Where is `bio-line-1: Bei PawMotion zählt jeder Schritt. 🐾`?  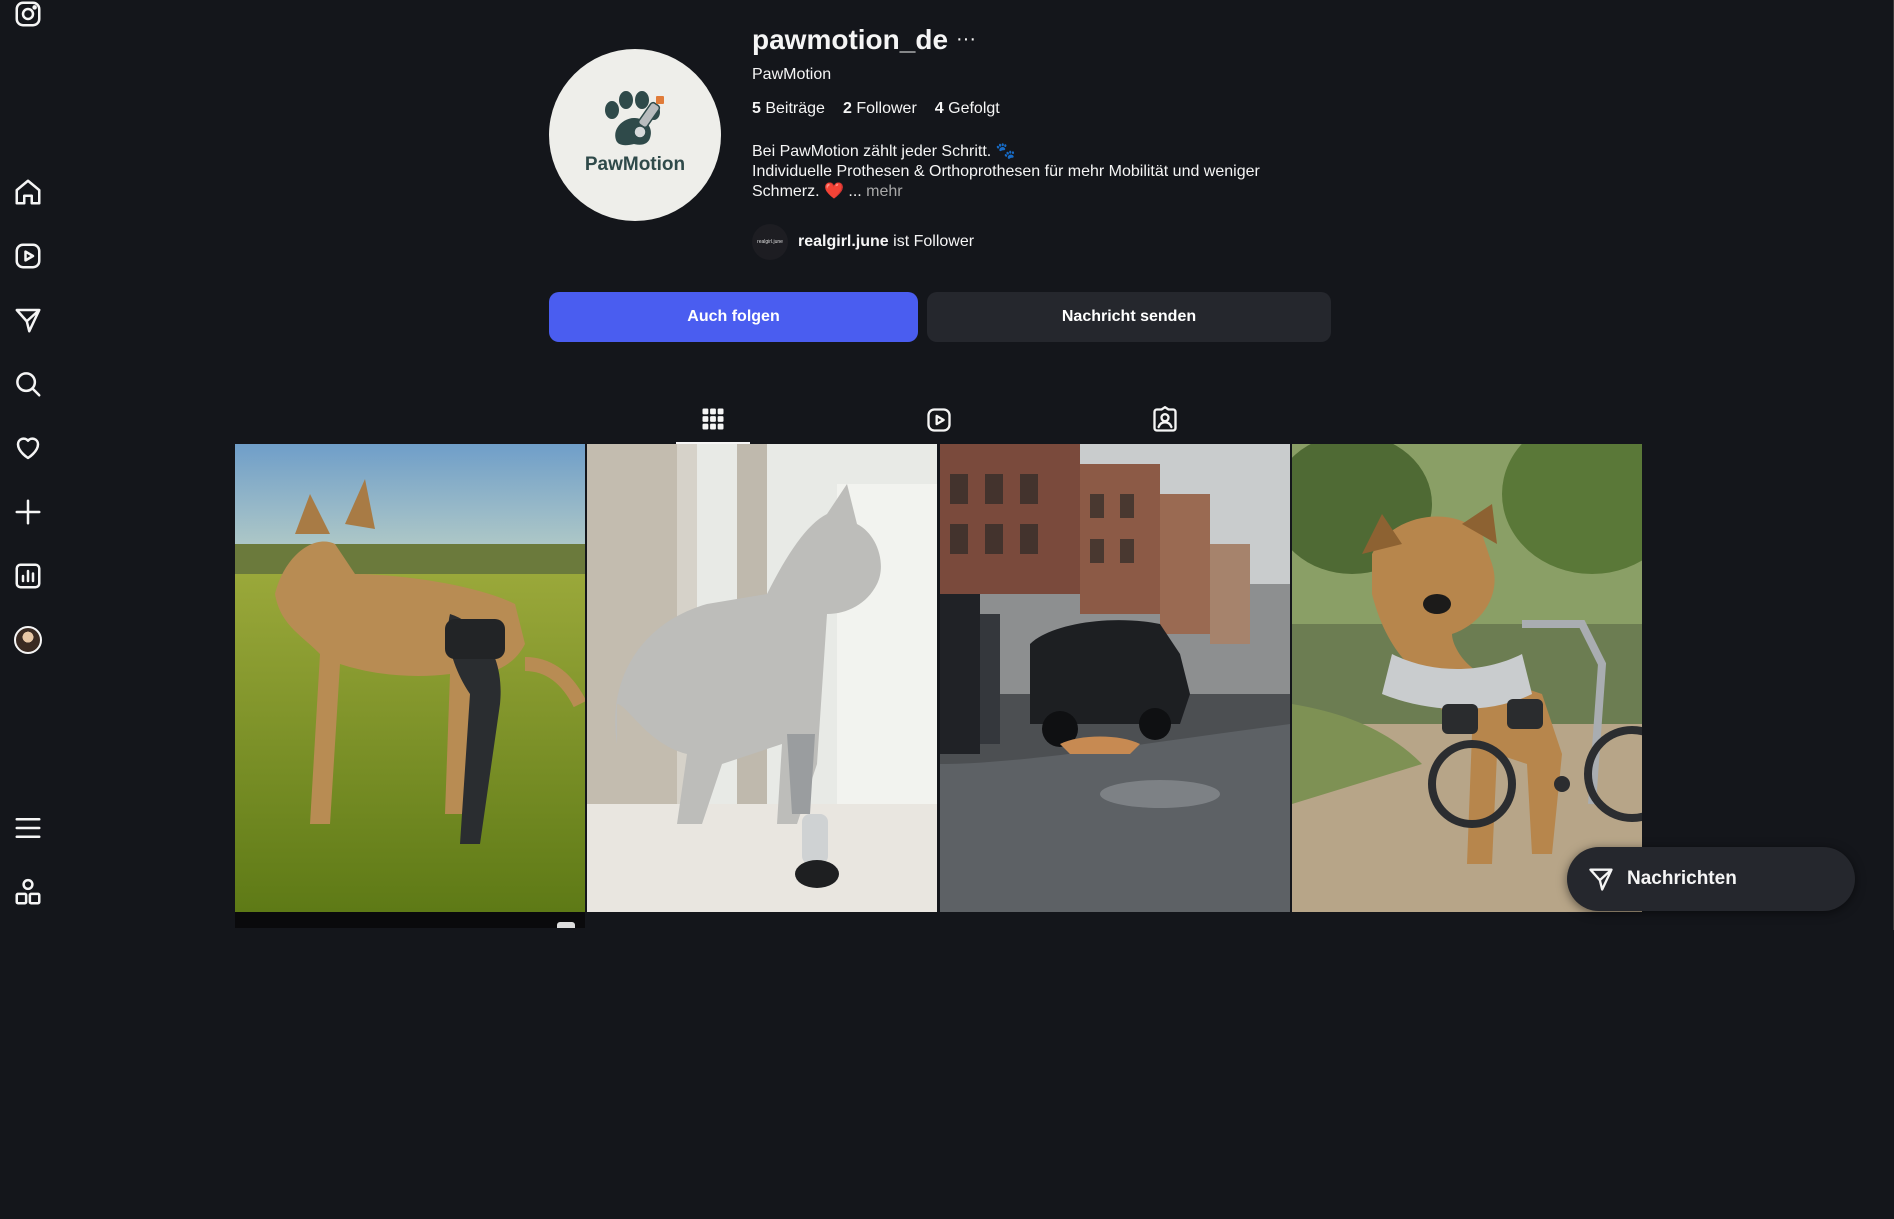 bio-line-1: Bei PawMotion zählt jeder Schritt. 🐾 is located at coordinates (884, 151).